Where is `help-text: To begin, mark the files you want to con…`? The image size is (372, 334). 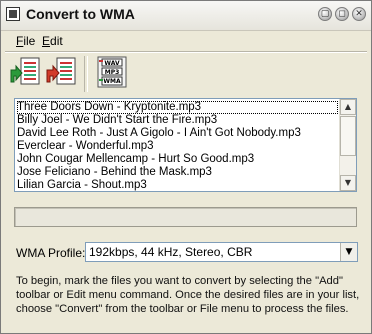 help-text: To begin, mark the files you want to con… is located at coordinates (188, 295).